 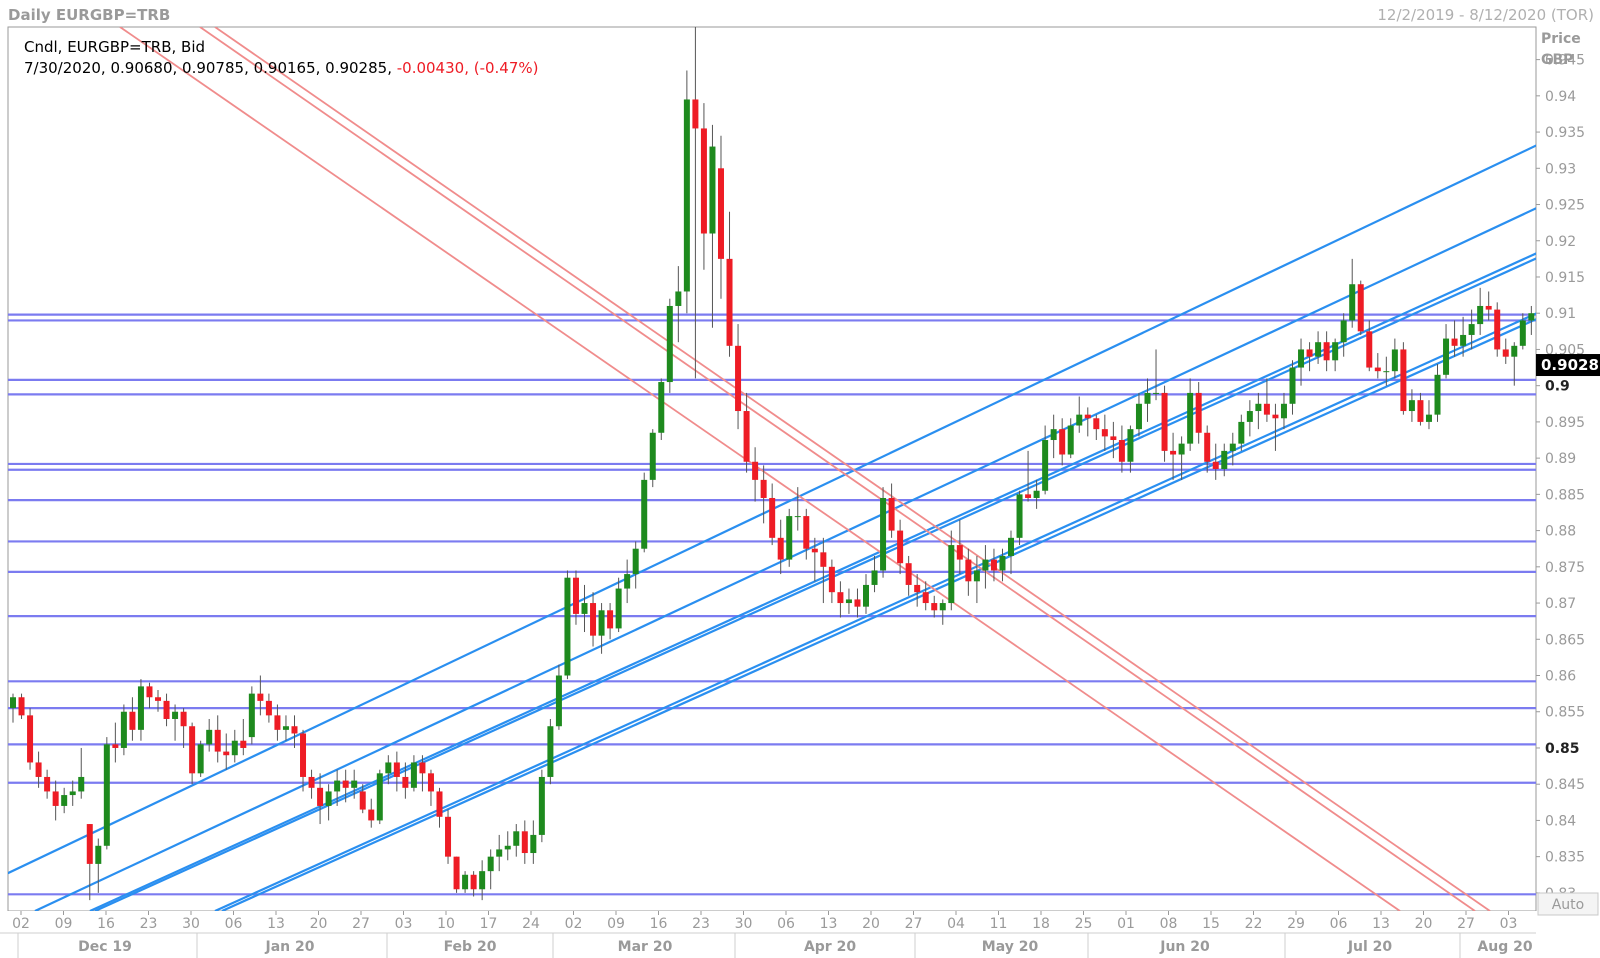 What do you see at coordinates (1568, 905) in the screenshot?
I see `auto-scale-label: Auto` at bounding box center [1568, 905].